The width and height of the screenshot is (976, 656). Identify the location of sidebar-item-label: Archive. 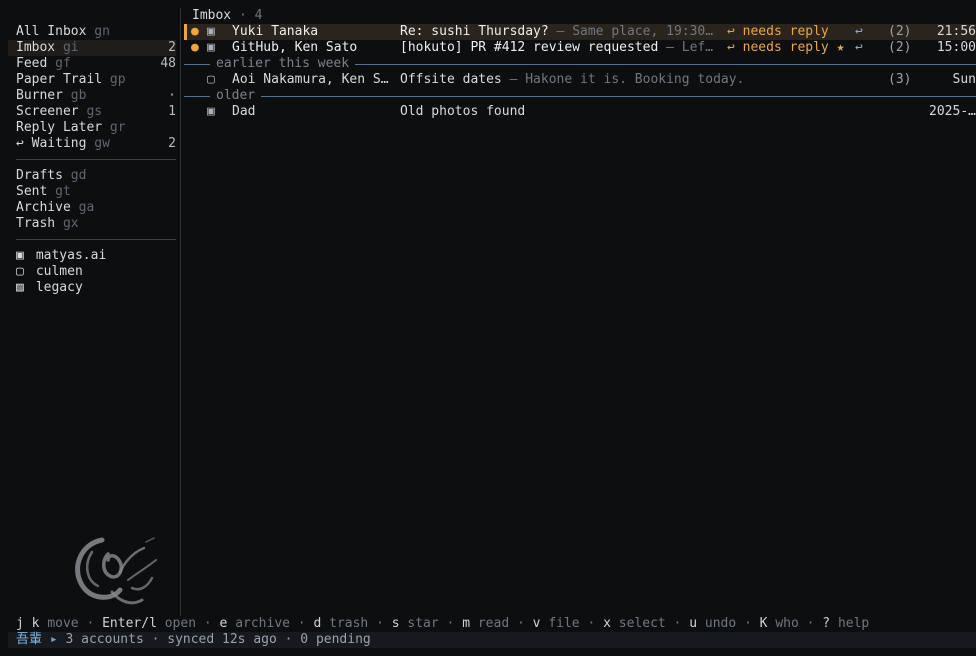
(43, 207).